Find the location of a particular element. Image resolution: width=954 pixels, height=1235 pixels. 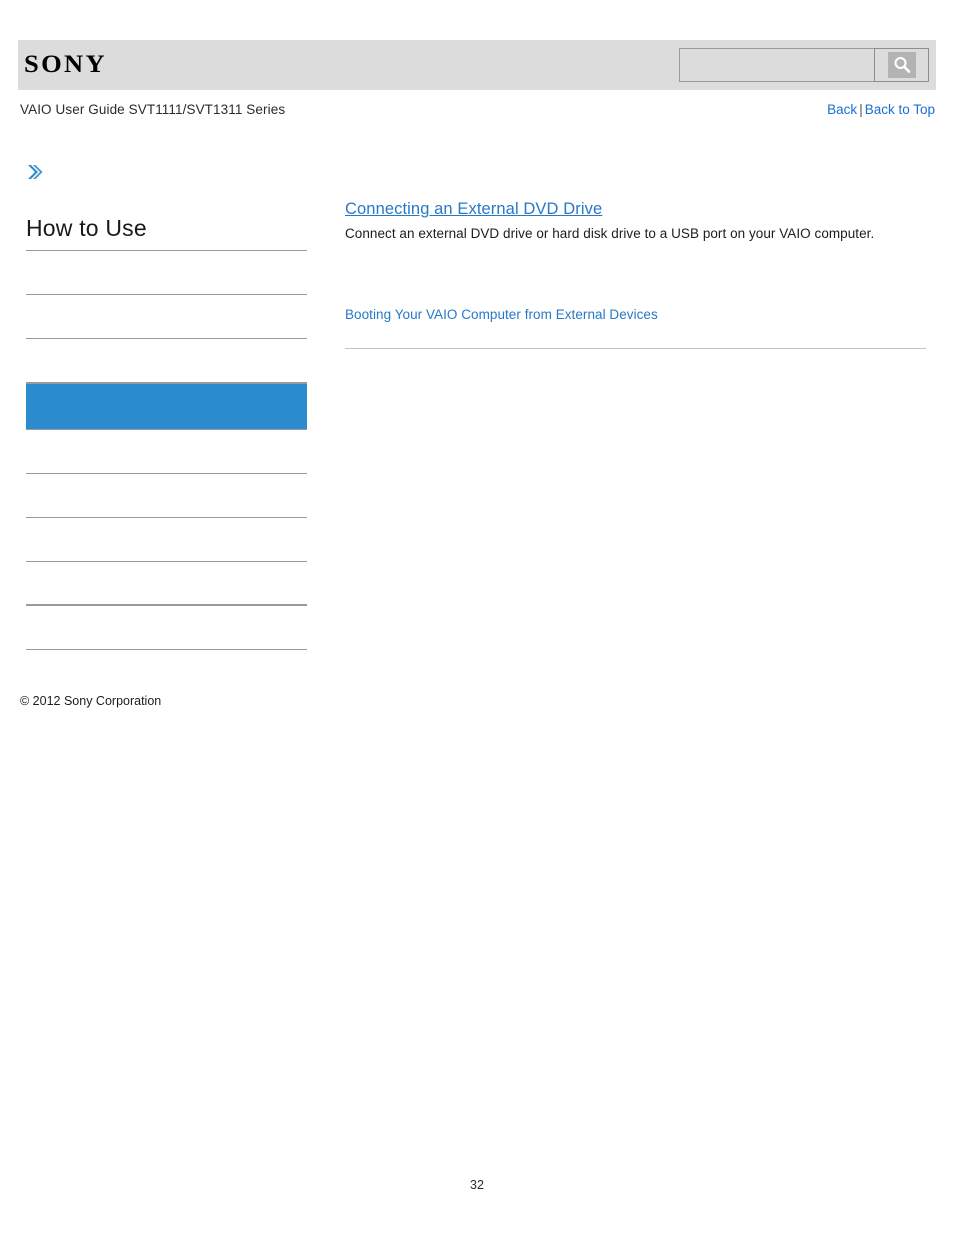

sidebar-item-4-selected is located at coordinates (166, 406).